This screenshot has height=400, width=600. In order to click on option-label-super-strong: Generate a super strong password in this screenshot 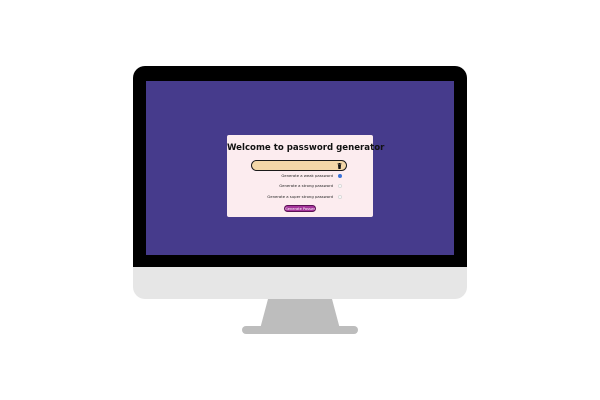, I will do `click(300, 196)`.